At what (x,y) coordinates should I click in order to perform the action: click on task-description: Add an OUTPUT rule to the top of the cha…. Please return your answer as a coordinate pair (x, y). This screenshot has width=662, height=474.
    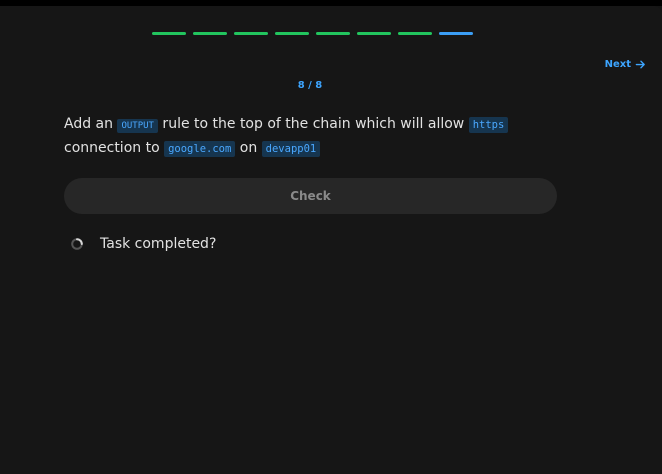
    Looking at the image, I should click on (314, 136).